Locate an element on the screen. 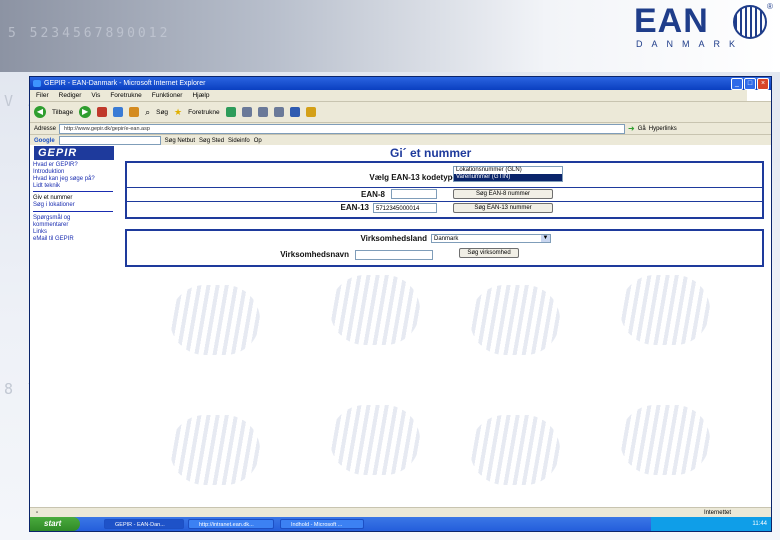  folder-icon is located at coordinates (310, 112).